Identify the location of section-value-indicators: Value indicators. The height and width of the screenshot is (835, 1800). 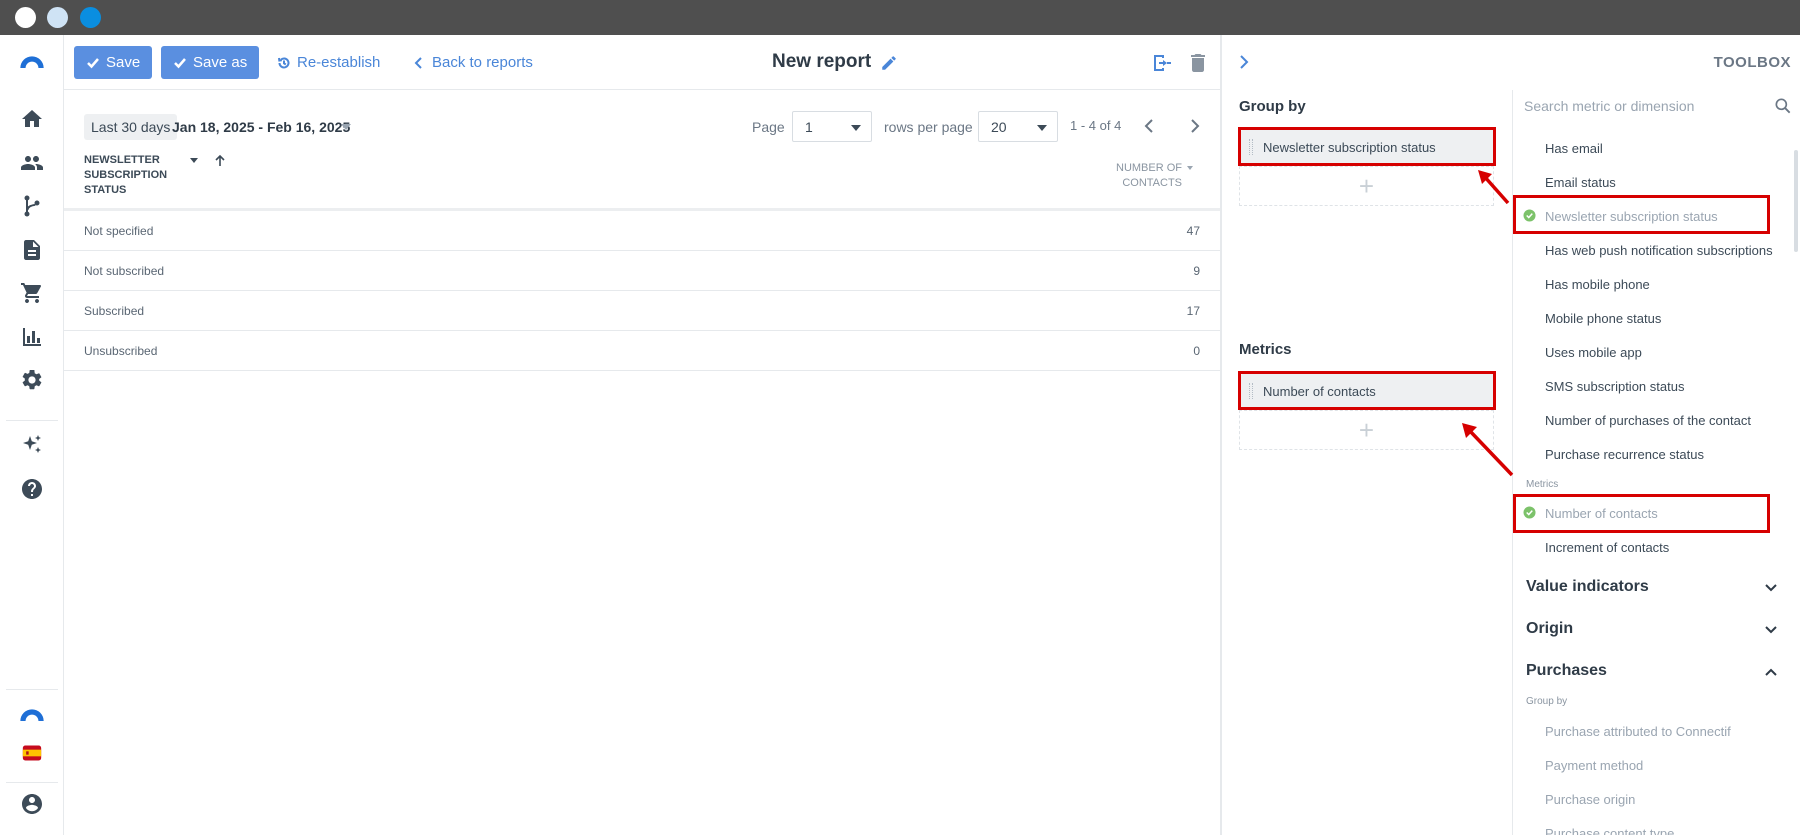
(1587, 587).